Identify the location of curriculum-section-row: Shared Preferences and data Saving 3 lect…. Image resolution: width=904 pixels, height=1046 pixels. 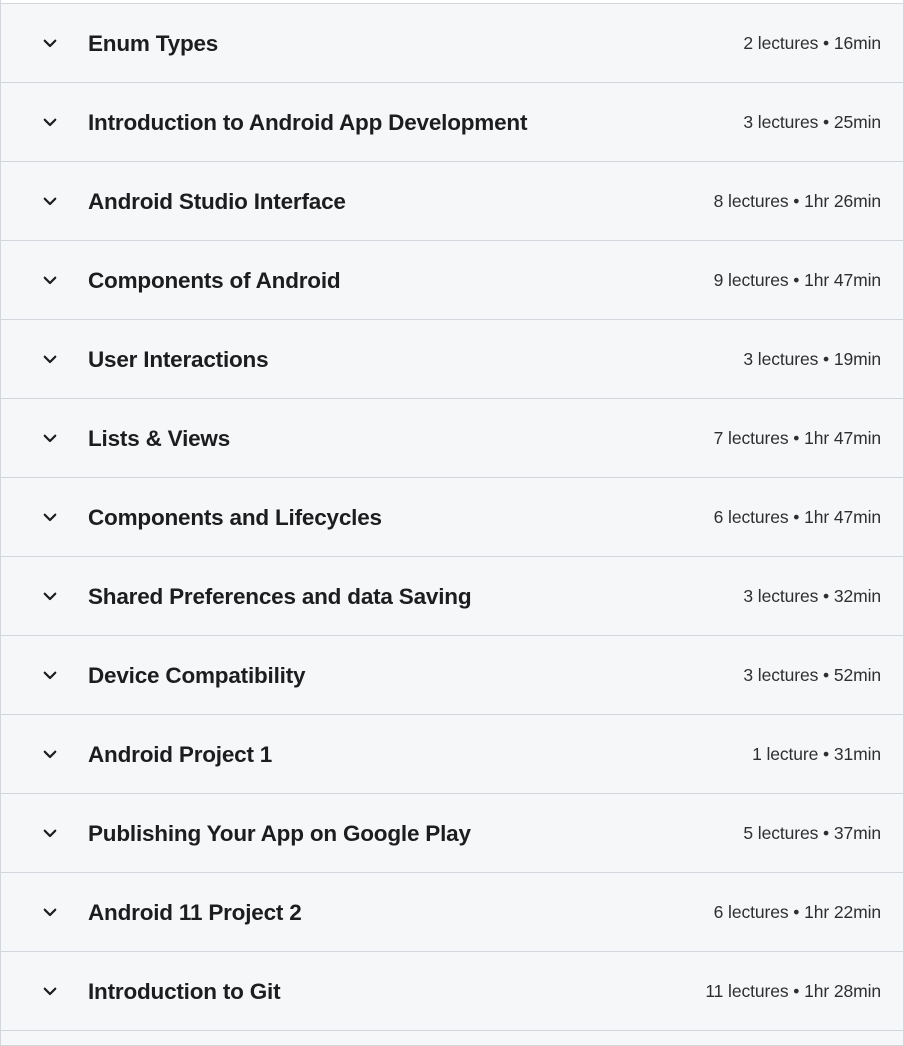
(452, 595).